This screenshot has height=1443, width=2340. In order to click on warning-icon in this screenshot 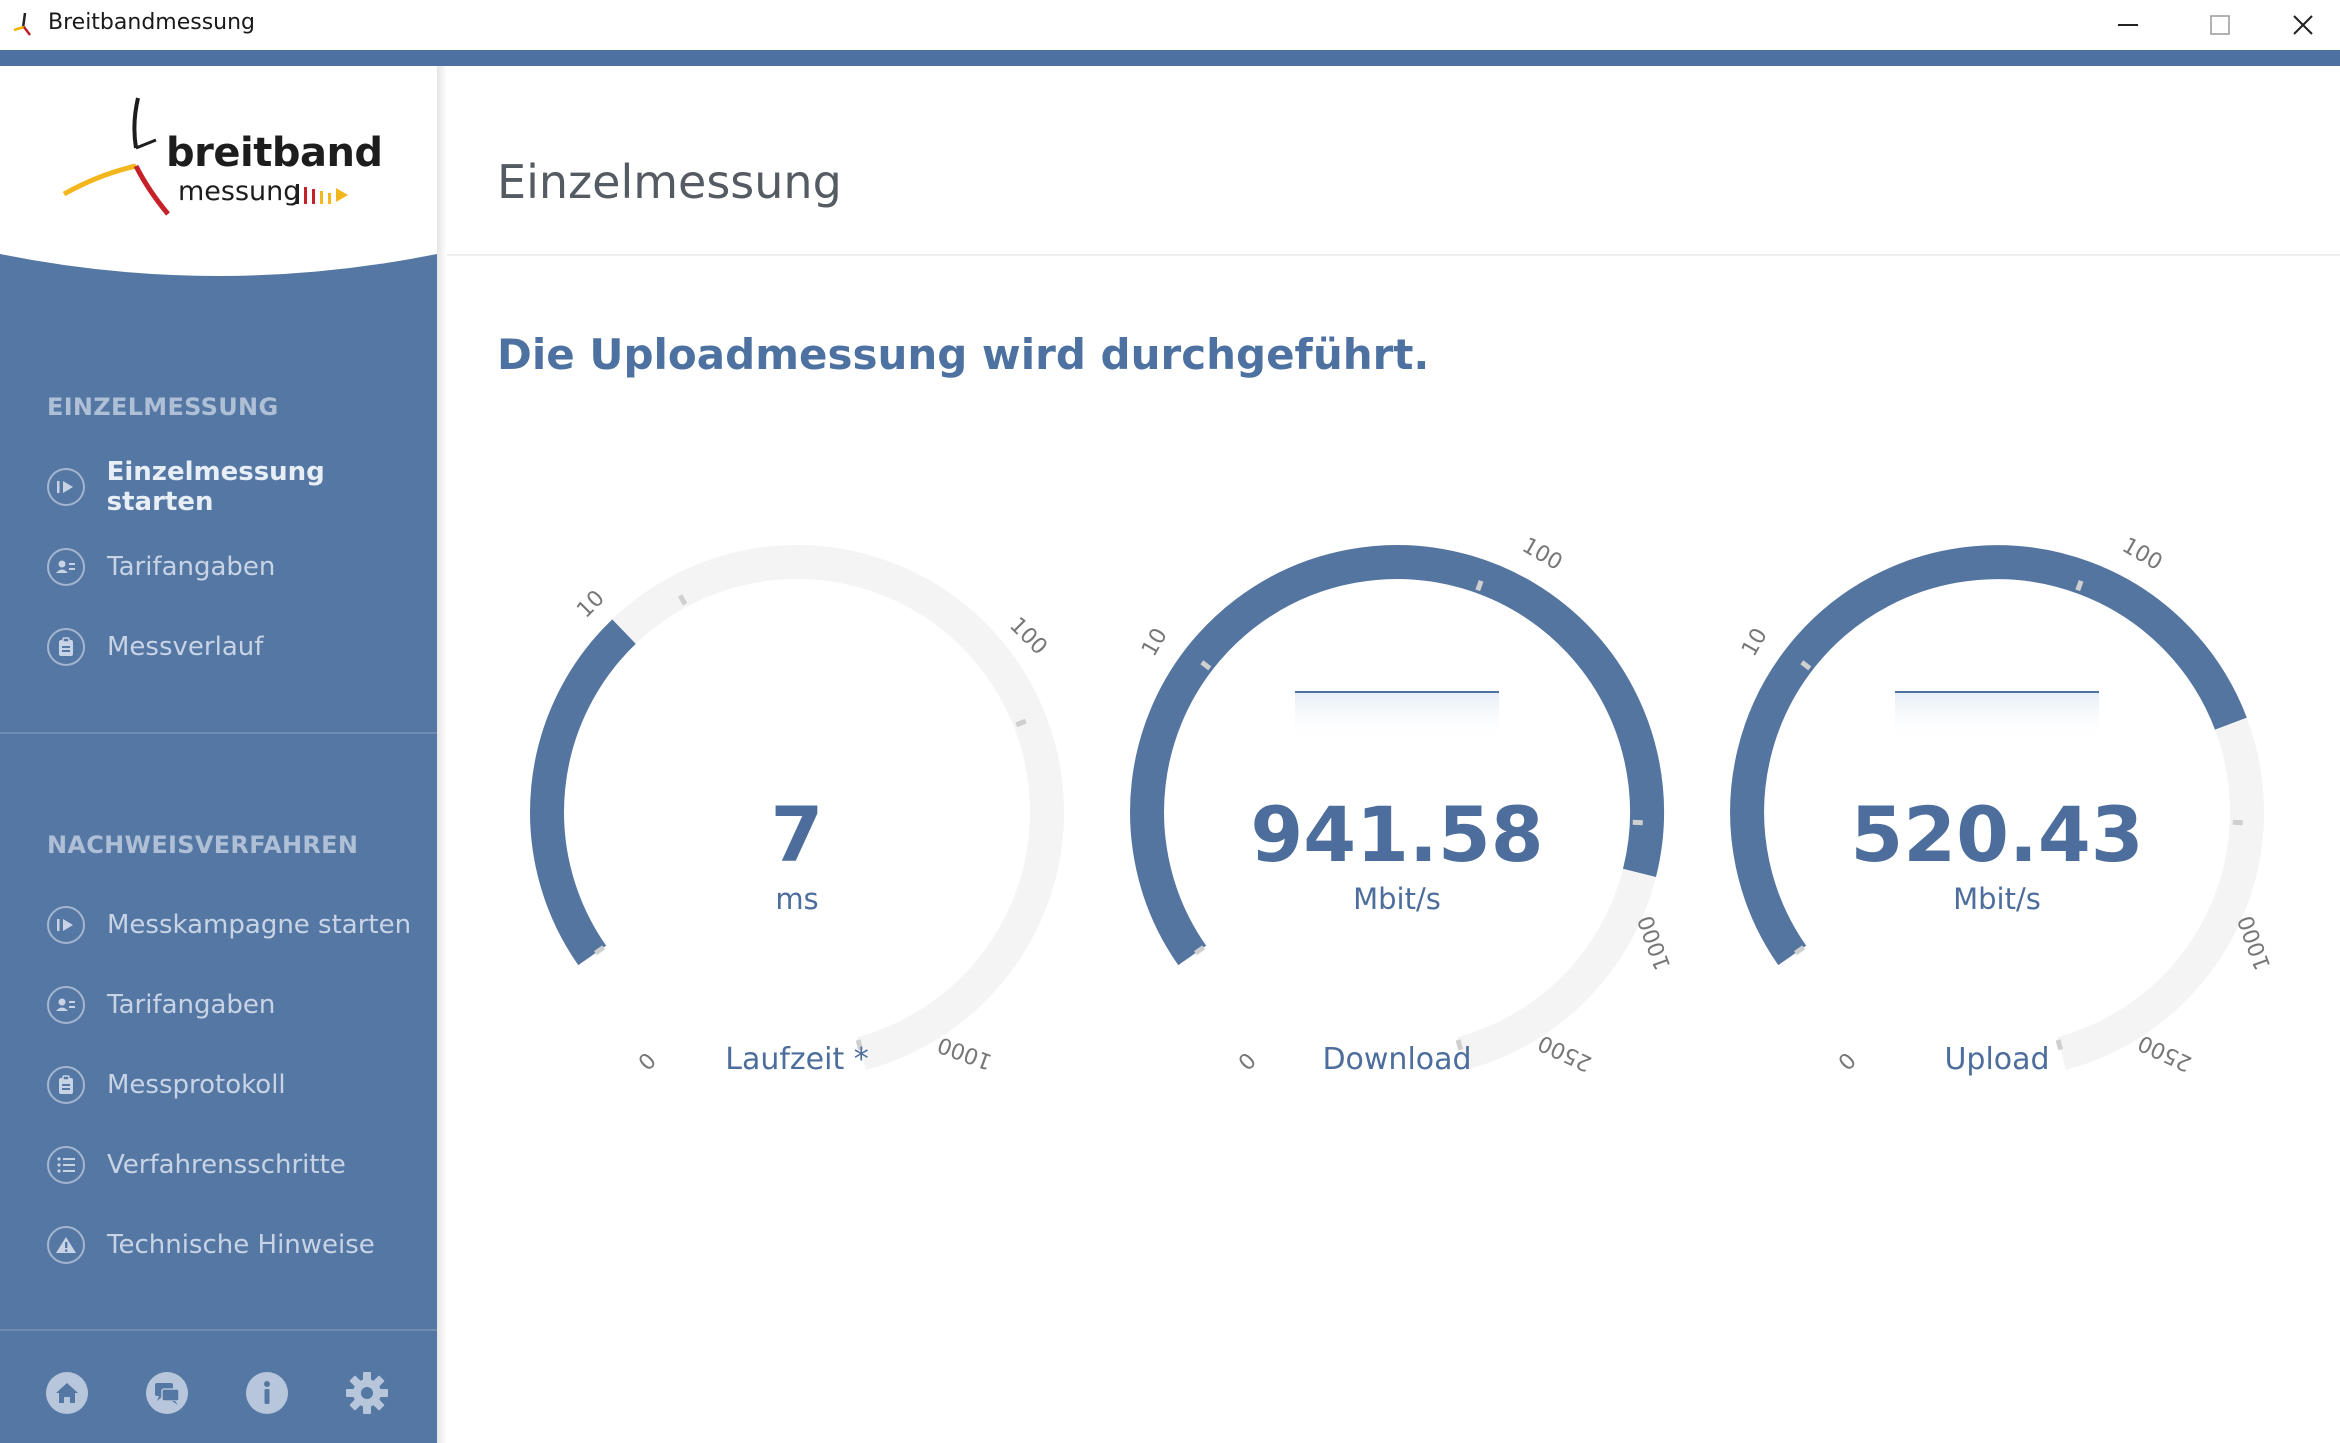, I will do `click(66, 1245)`.